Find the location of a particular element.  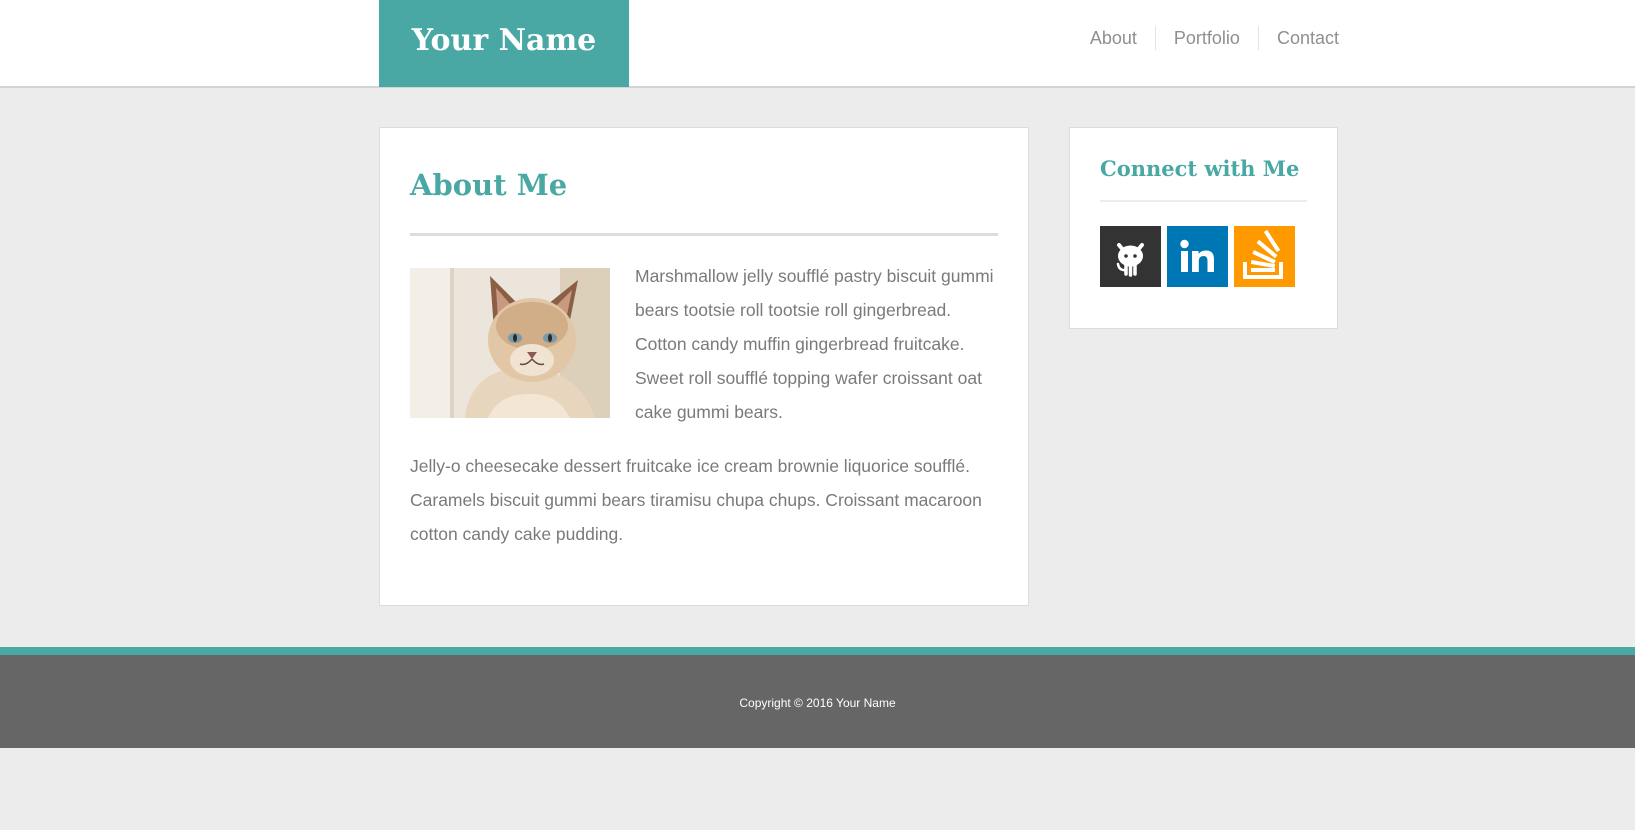

github-link is located at coordinates (1130, 256).